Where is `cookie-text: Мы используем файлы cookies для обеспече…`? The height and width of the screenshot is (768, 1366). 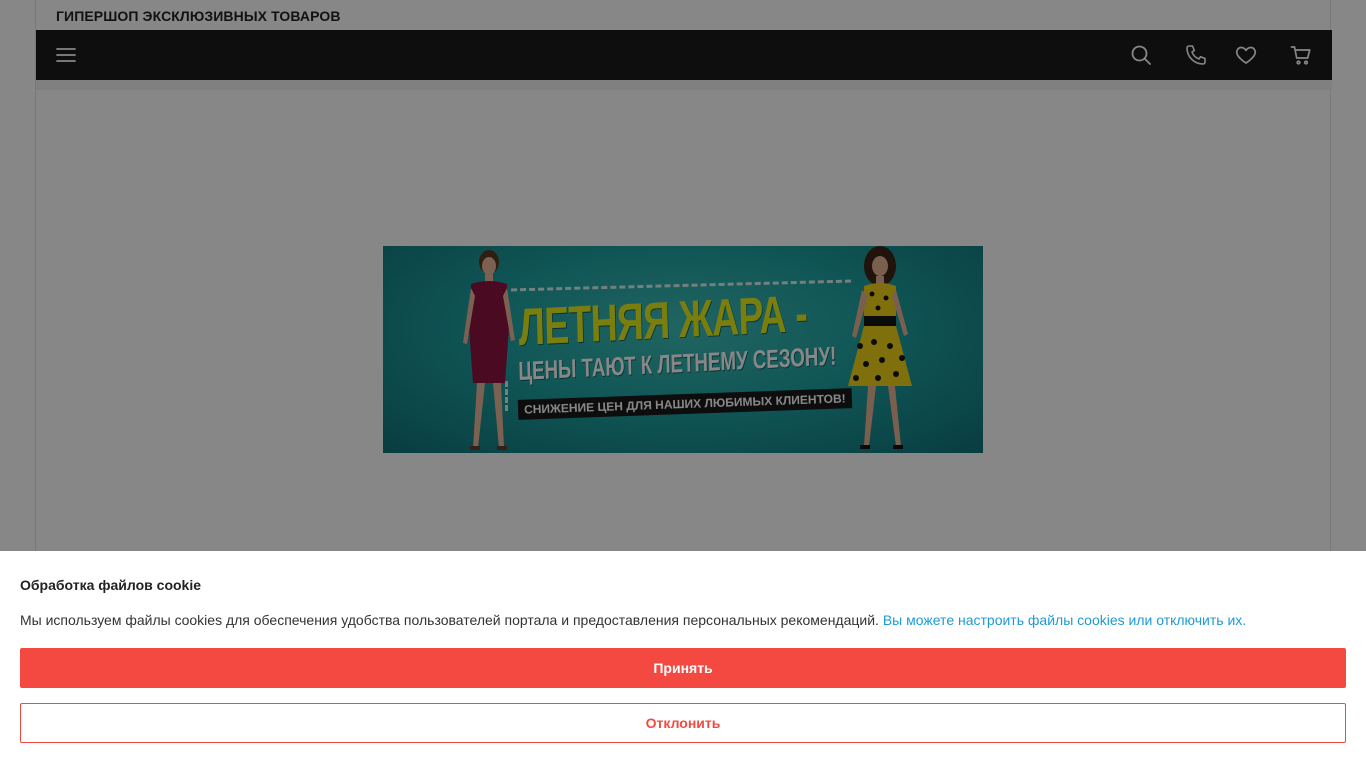
cookie-text: Мы используем файлы cookies для обеспече… is located at coordinates (449, 620).